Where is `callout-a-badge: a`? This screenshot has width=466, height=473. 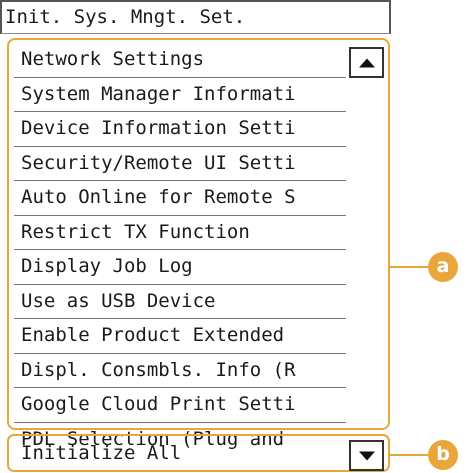 callout-a-badge: a is located at coordinates (443, 267).